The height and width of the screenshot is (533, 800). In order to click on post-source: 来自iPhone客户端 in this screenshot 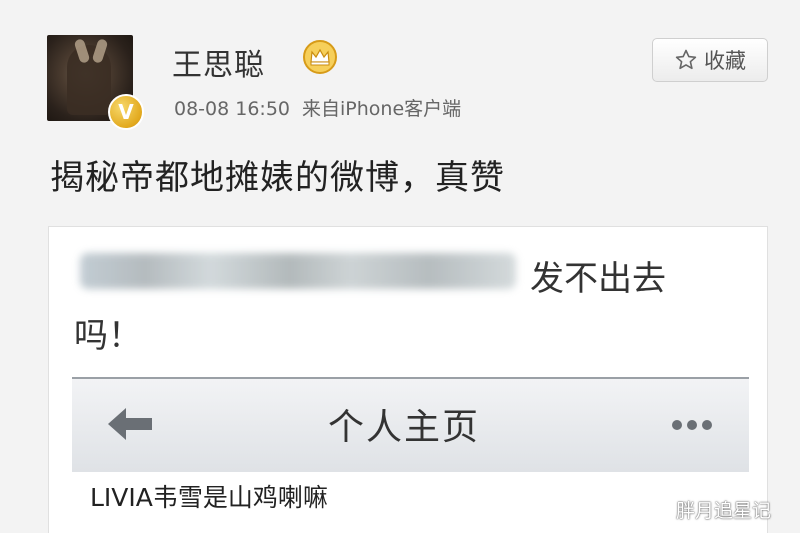, I will do `click(381, 109)`.